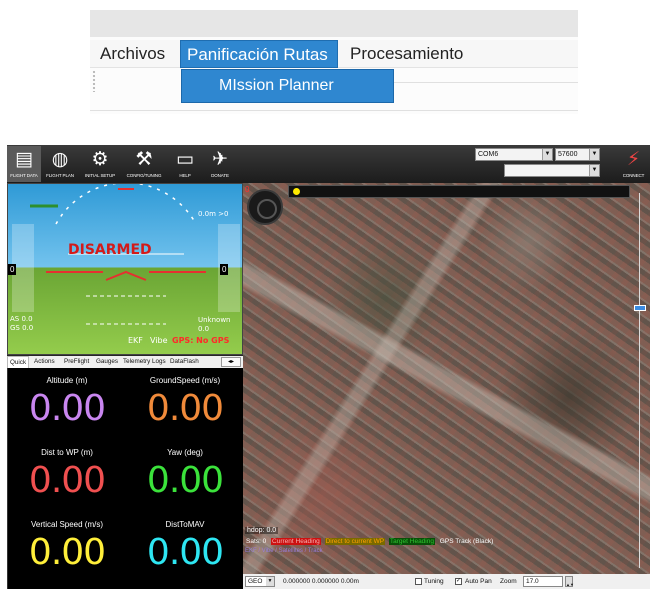  Describe the element at coordinates (508, 581) in the screenshot. I see `zoom-label: Zoom` at that location.